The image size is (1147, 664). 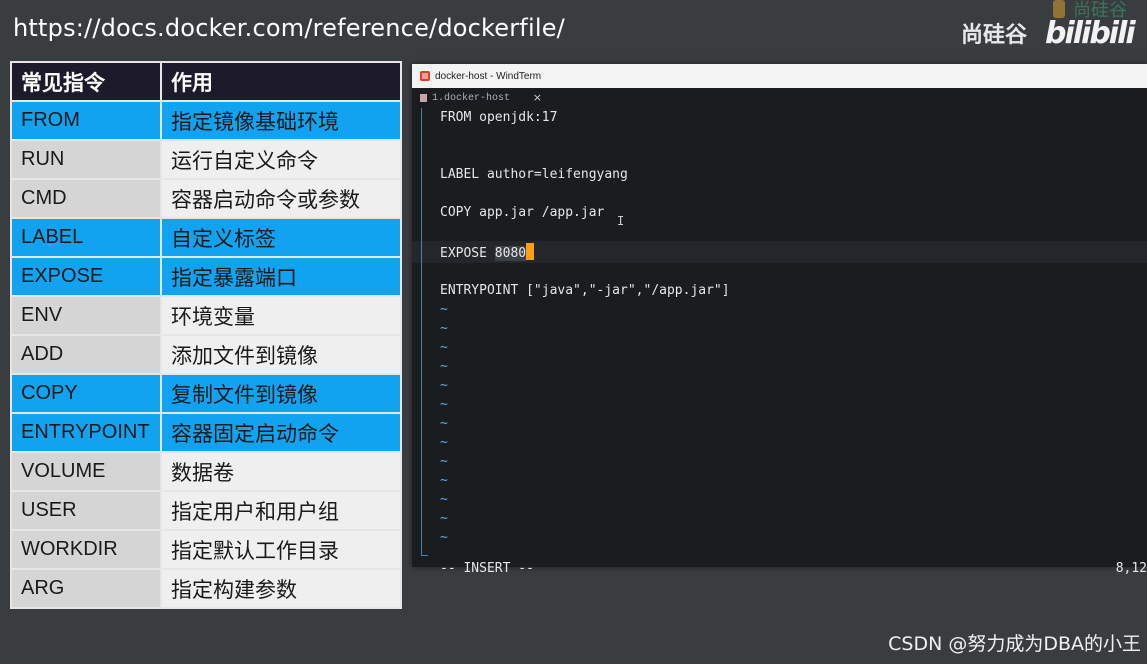 I want to click on purpose-cell: 指定用户和用户组, so click(x=281, y=510).